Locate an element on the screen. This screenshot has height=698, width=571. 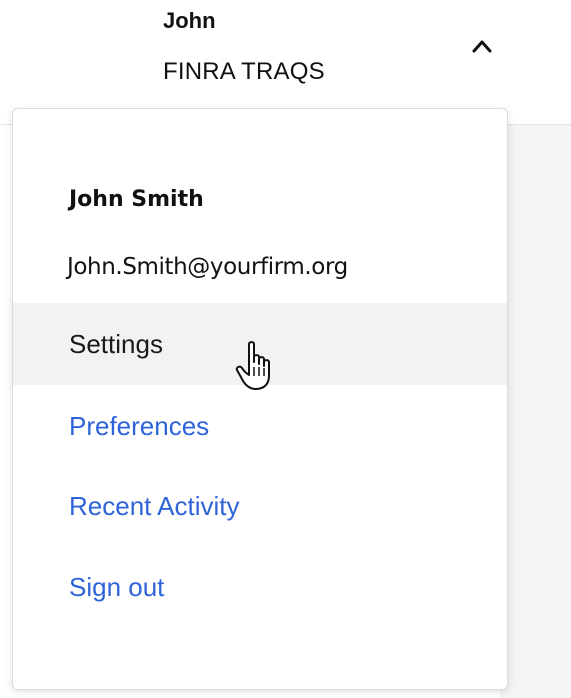
menu-item-sign-out: Sign out is located at coordinates (260, 587).